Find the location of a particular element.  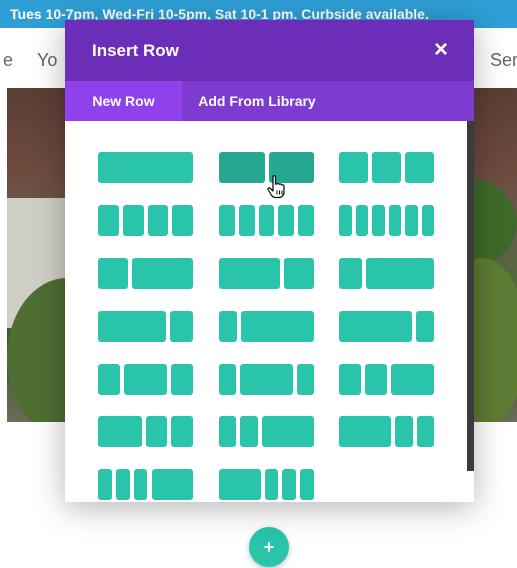

hand-pointer-icon is located at coordinates (276, 187).